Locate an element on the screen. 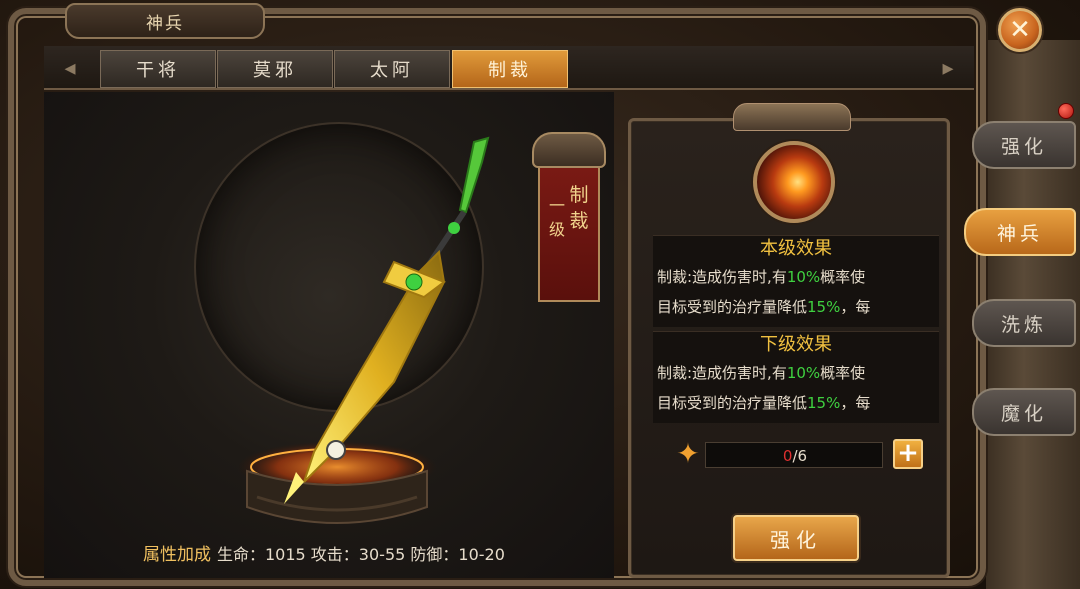 This screenshot has width=1080, height=589. tab-prev-arrow-icon: ◂ is located at coordinates (70, 68).